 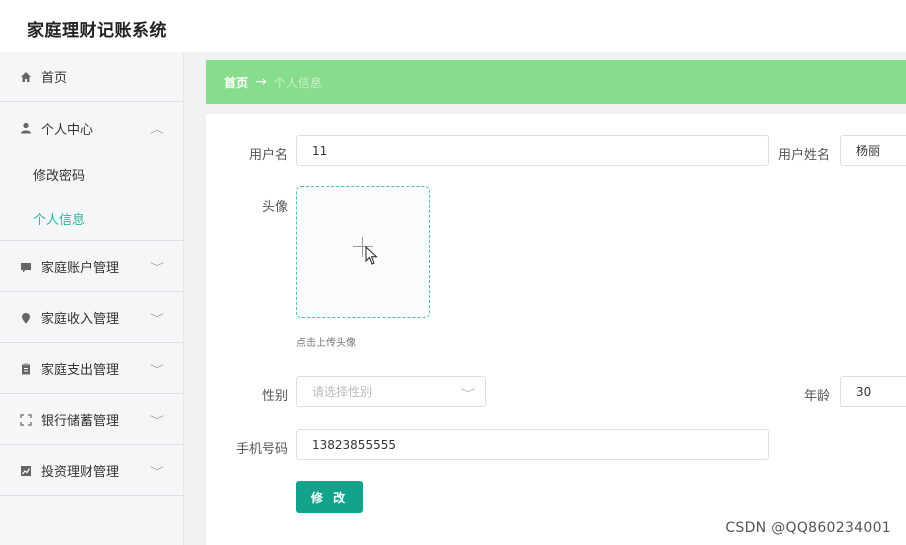 I want to click on sidebar-item-label: 投资理财管理, so click(x=80, y=472).